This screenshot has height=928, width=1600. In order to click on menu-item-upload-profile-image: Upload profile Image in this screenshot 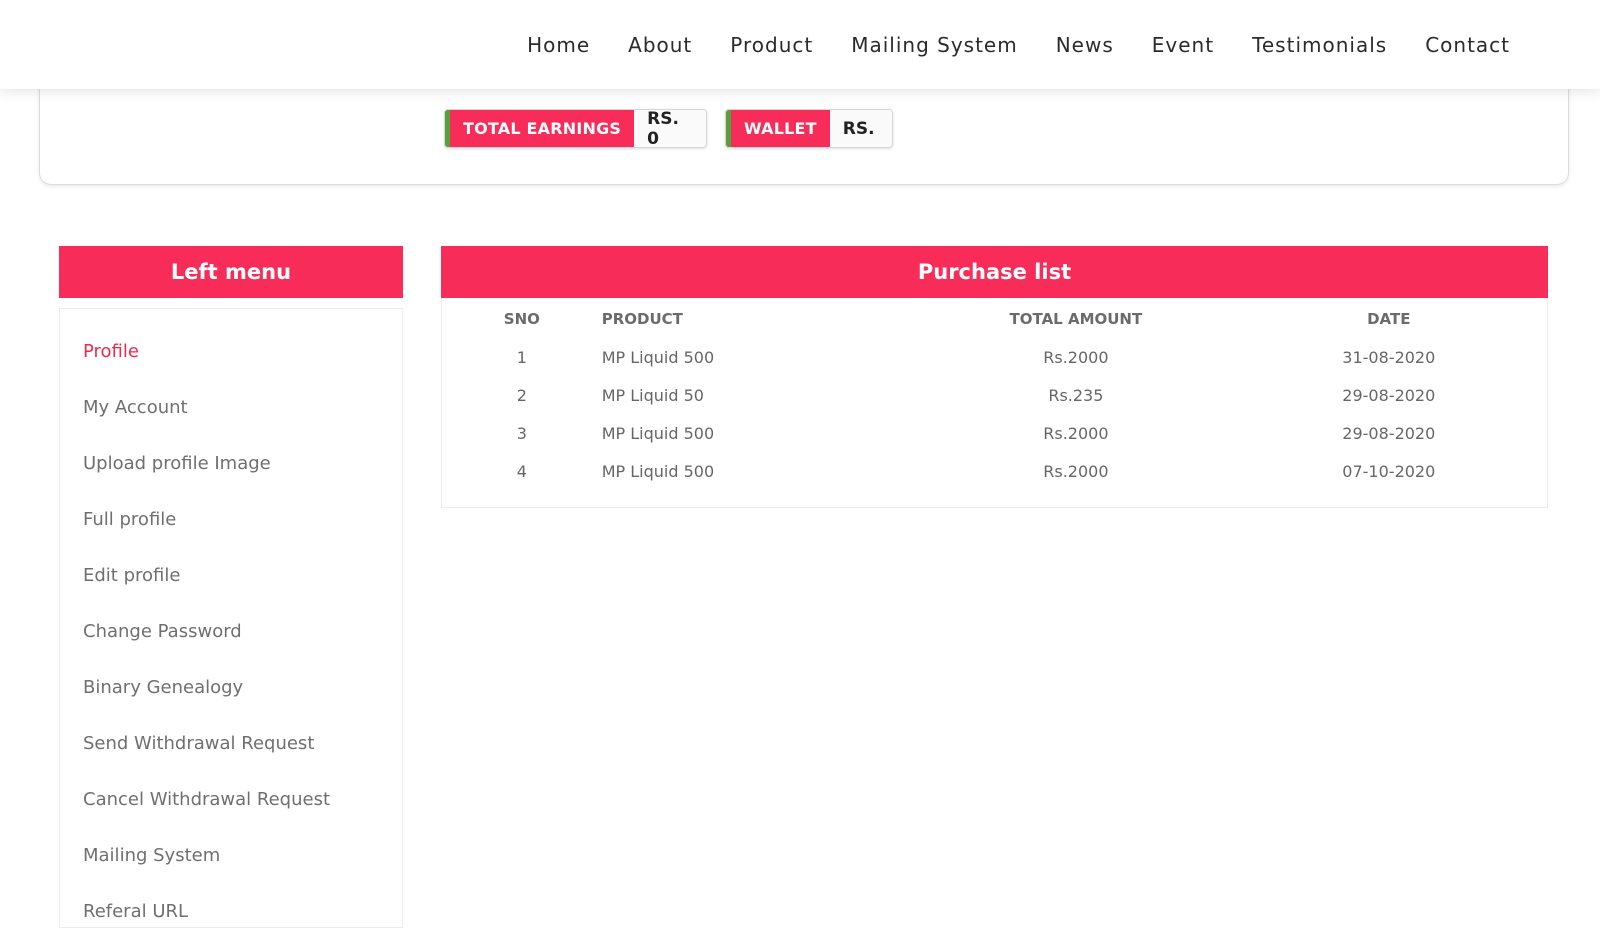, I will do `click(231, 463)`.